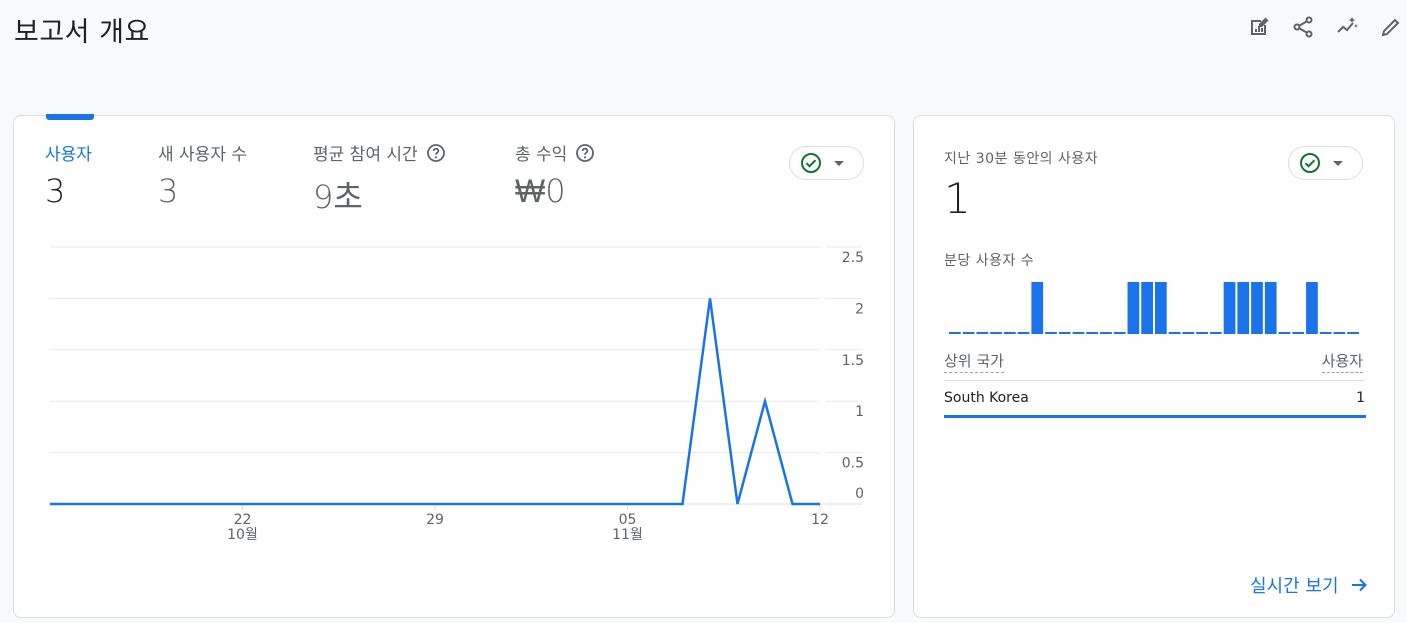  What do you see at coordinates (1155, 416) in the screenshot?
I see `country-share-bar` at bounding box center [1155, 416].